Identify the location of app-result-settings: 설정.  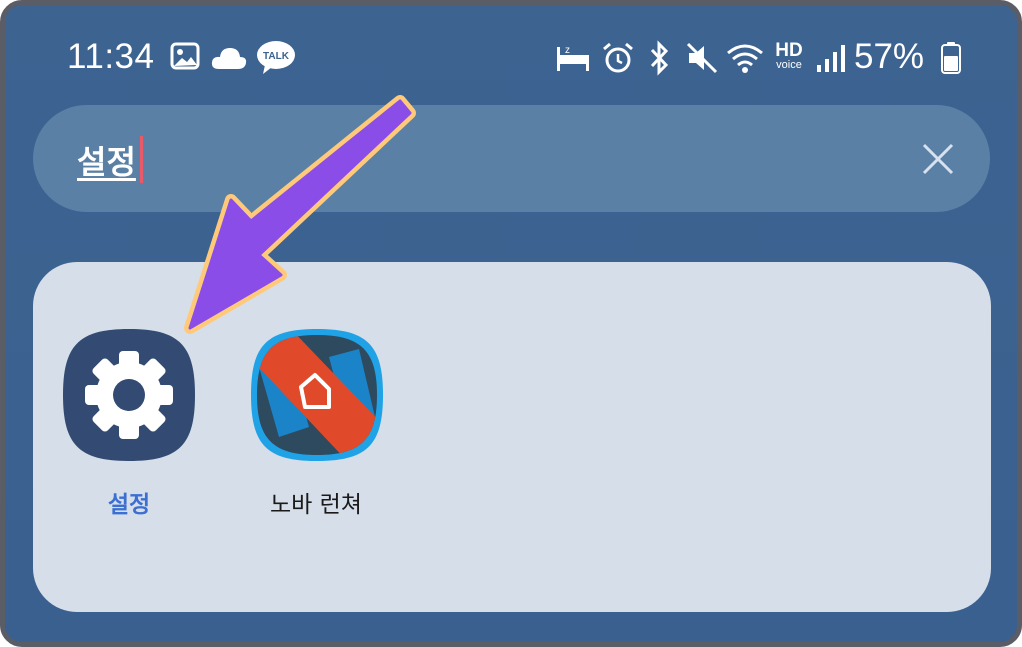
(129, 422).